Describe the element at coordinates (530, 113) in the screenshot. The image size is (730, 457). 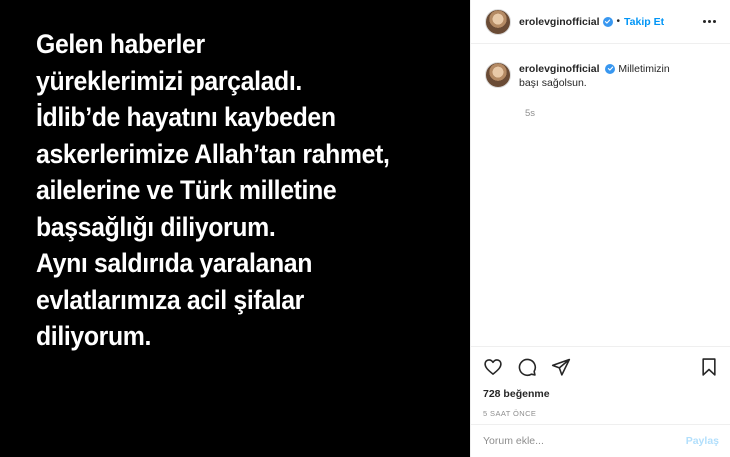
I see `caption-time: 5s` at that location.